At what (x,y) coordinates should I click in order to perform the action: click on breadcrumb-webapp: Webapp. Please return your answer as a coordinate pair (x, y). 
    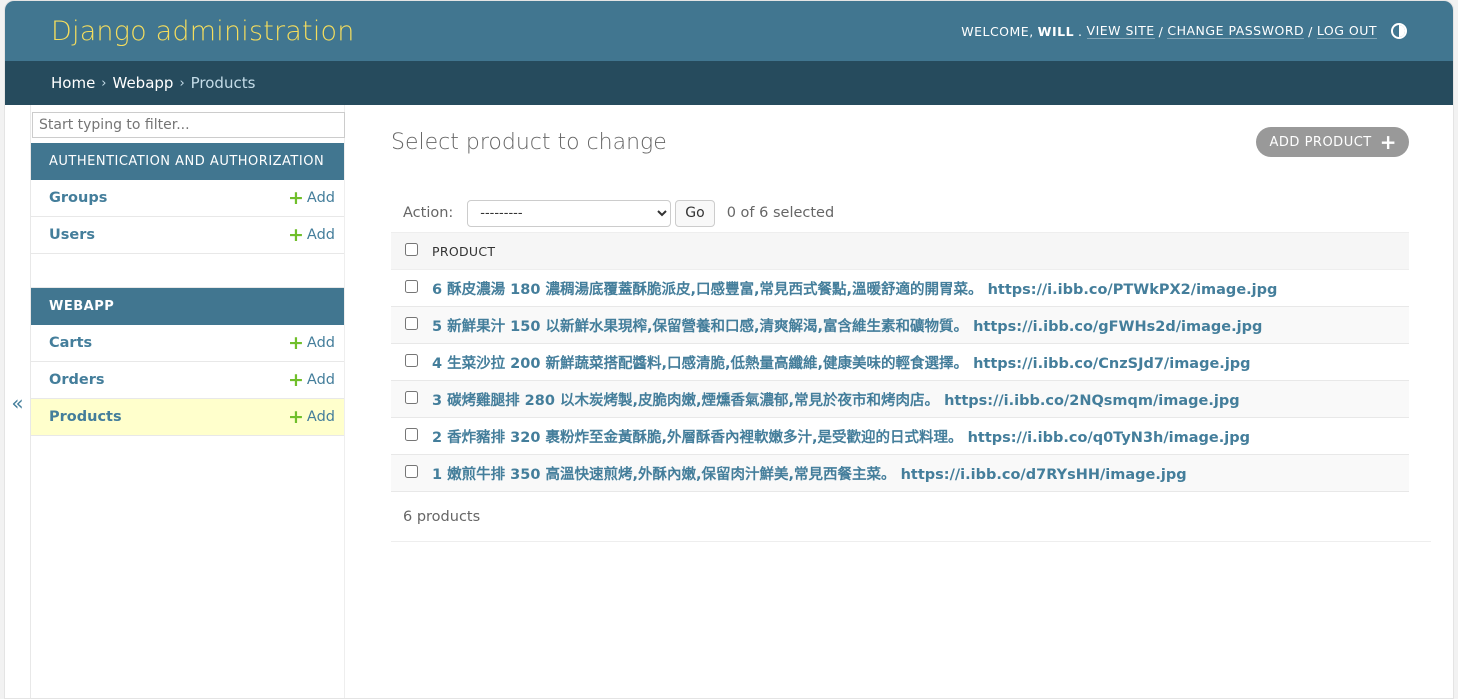
    Looking at the image, I should click on (143, 83).